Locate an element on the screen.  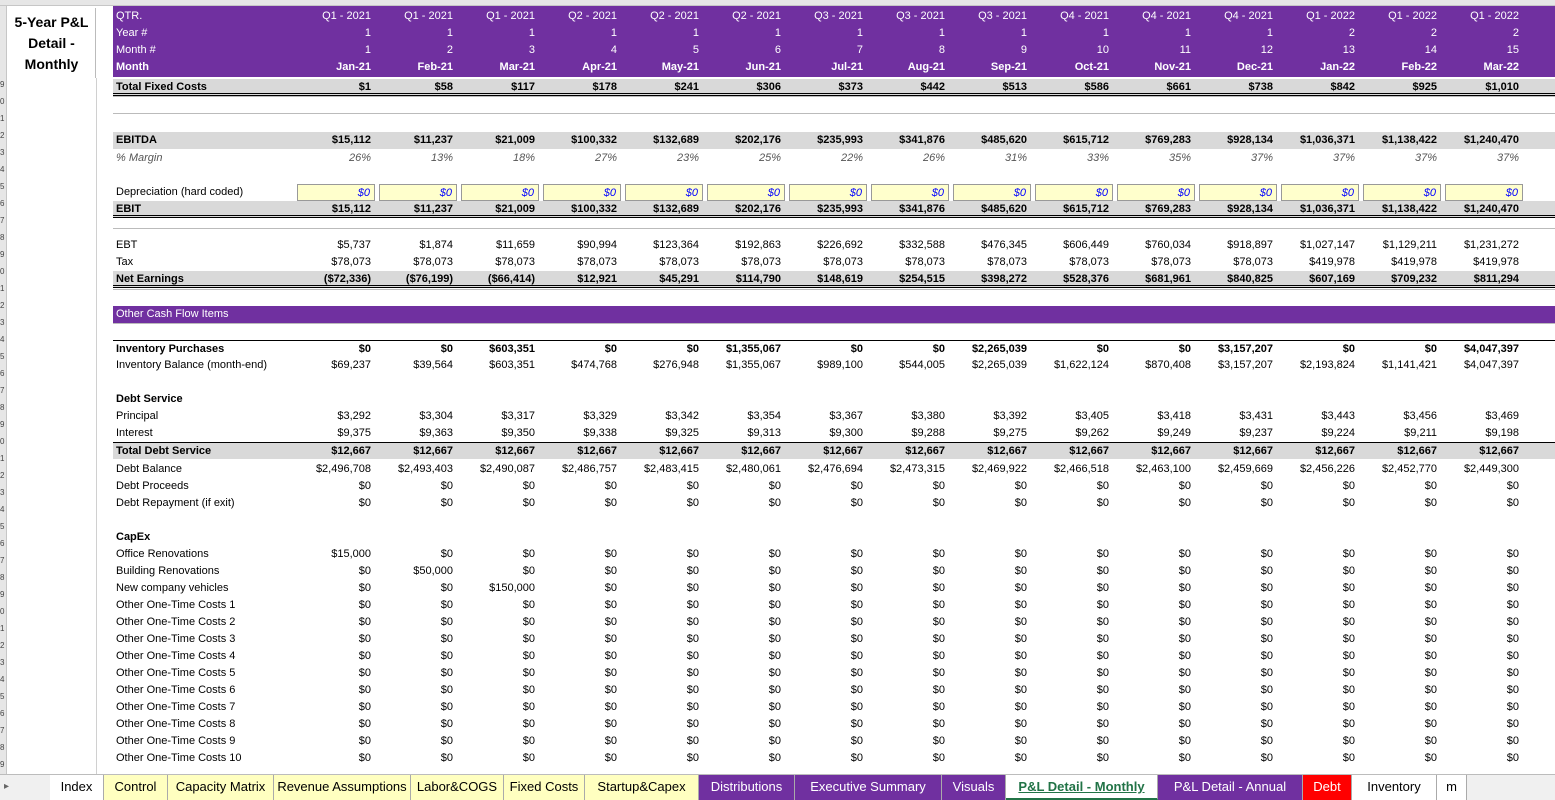
table-cell: $341,876 is located at coordinates (910, 209).